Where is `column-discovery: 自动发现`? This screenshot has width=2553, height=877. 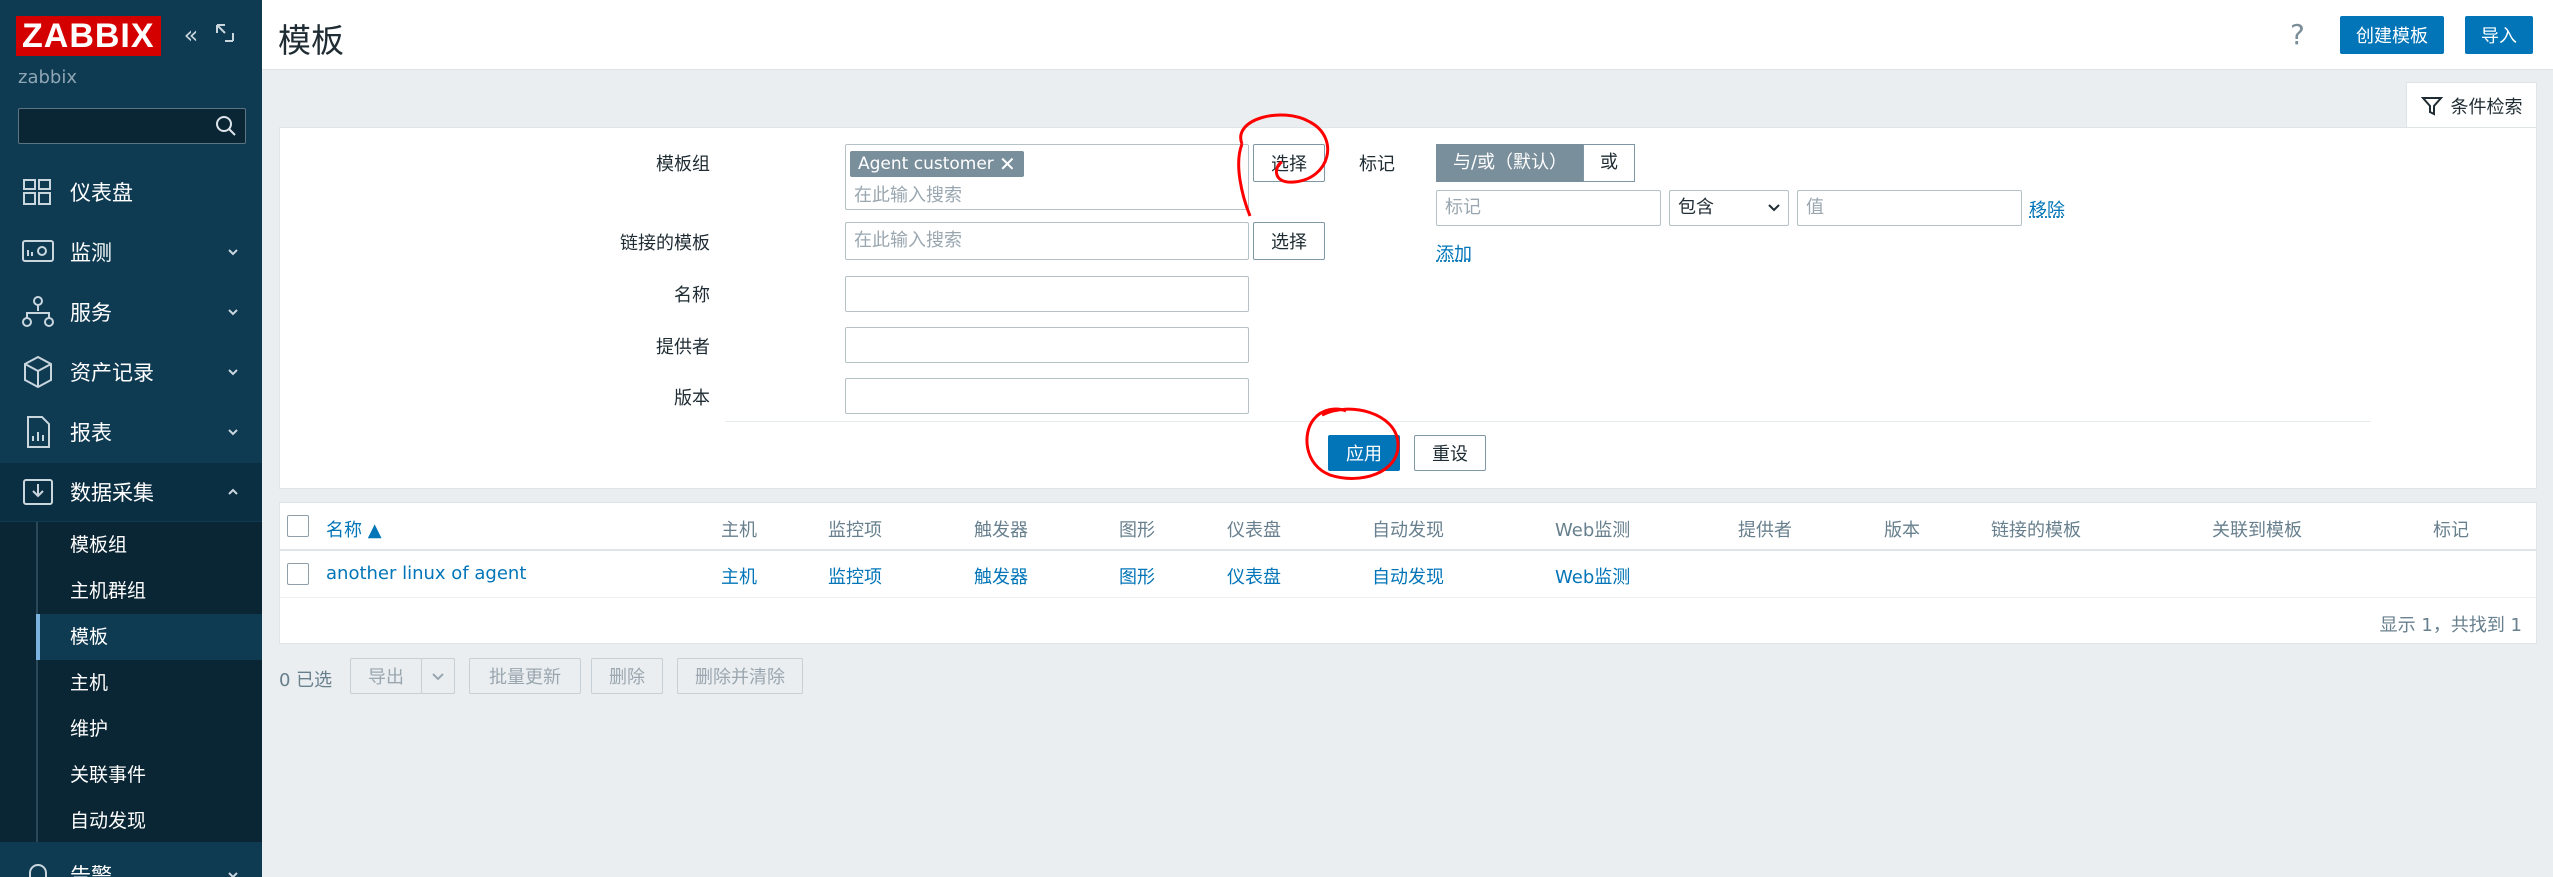
column-discovery: 自动发现 is located at coordinates (1408, 530).